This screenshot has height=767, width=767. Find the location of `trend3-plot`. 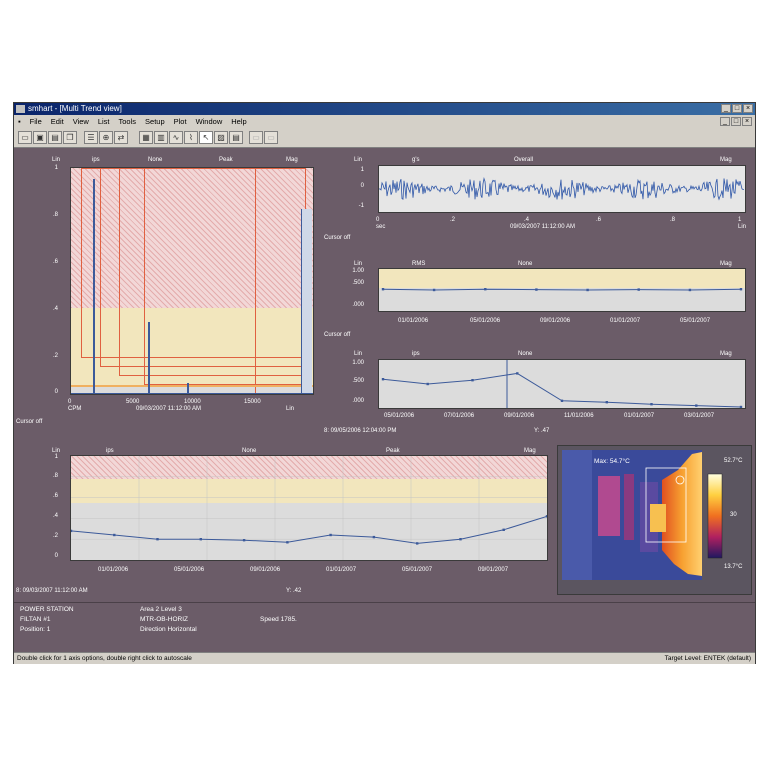

trend3-plot is located at coordinates (309, 508).